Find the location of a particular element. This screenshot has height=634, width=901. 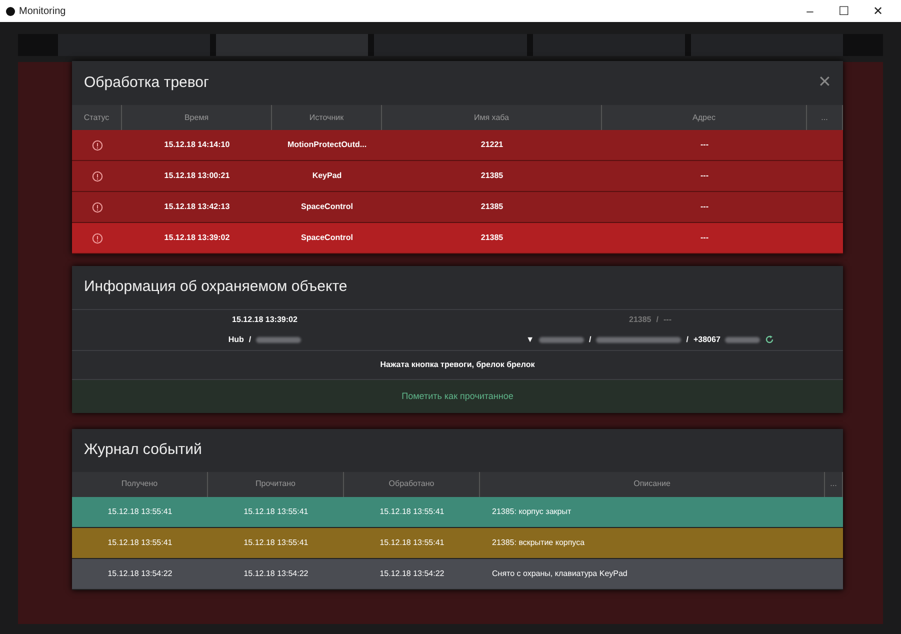

panel-title: Обработка тревог is located at coordinates (146, 82).